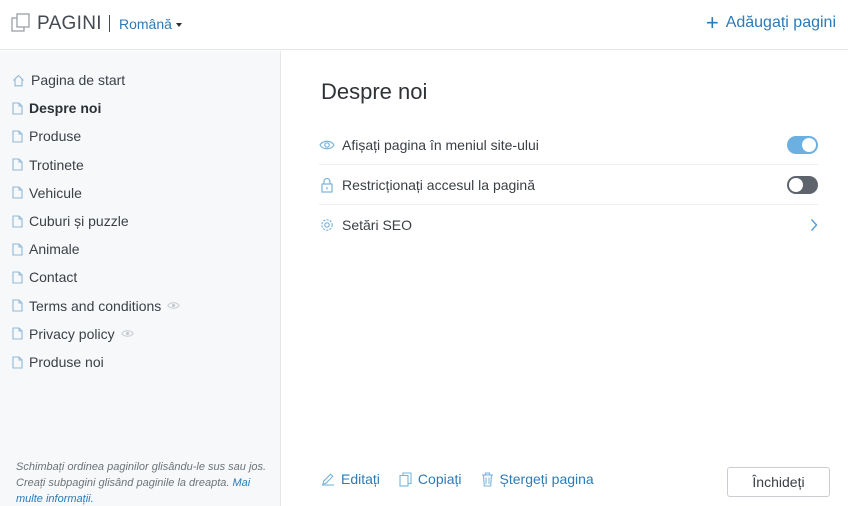 Image resolution: width=848 pixels, height=506 pixels. I want to click on edit-page-button: Editați, so click(350, 479).